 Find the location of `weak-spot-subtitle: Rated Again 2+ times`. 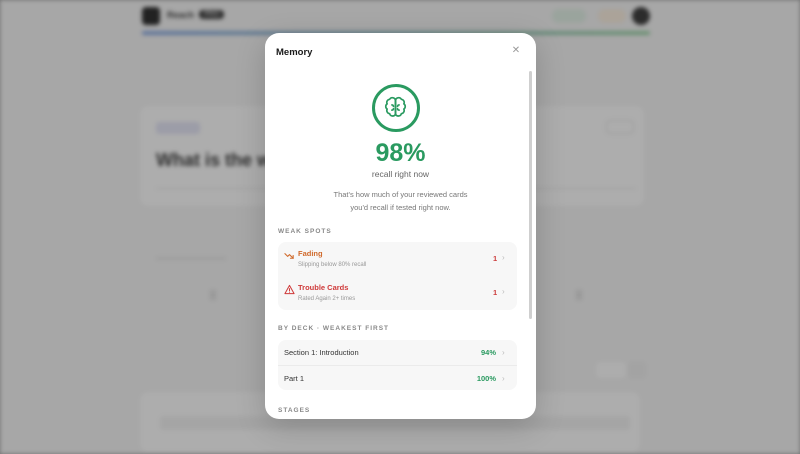

weak-spot-subtitle: Rated Again 2+ times is located at coordinates (327, 299).